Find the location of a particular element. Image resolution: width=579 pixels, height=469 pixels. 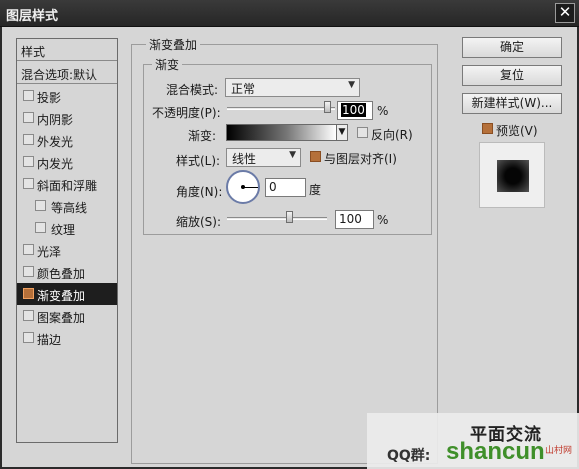

style-list-item: 斜面和浮雕 is located at coordinates (67, 184).